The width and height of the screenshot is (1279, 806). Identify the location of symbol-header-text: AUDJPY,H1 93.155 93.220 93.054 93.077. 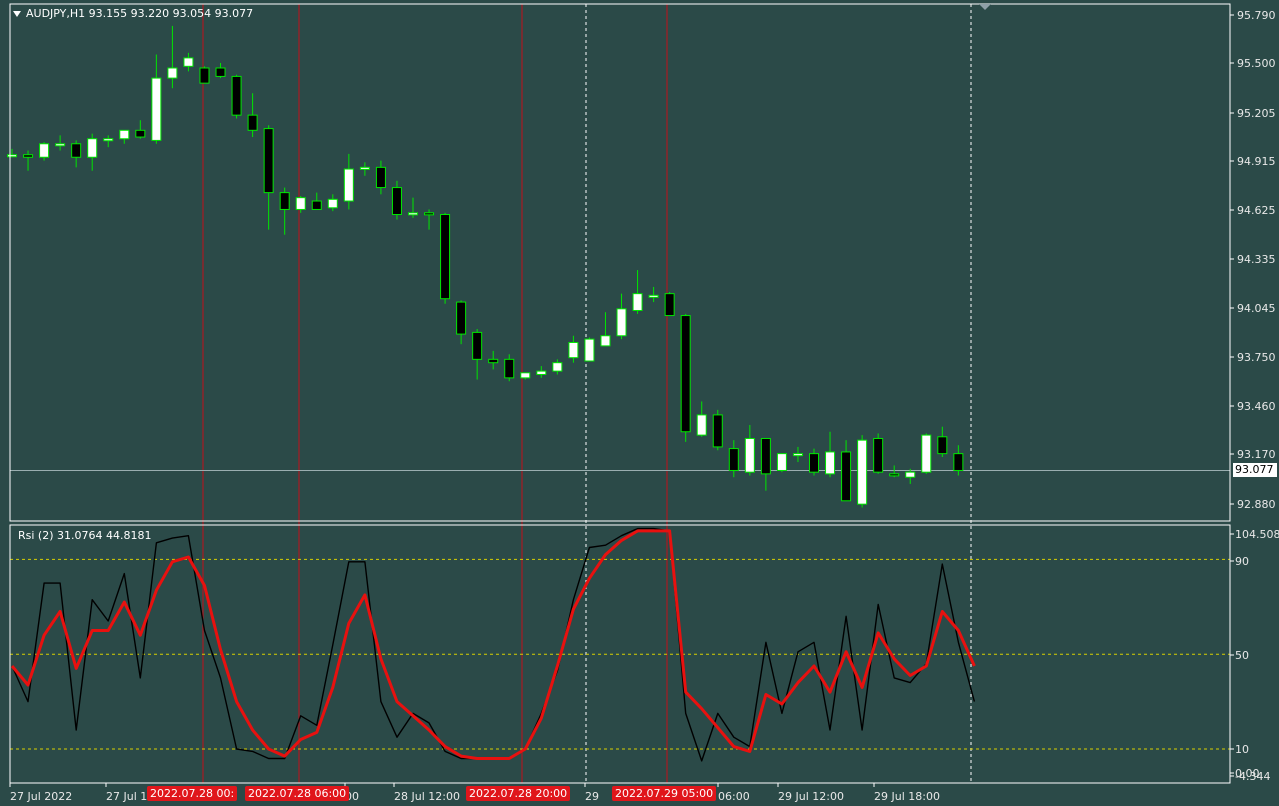
(140, 13).